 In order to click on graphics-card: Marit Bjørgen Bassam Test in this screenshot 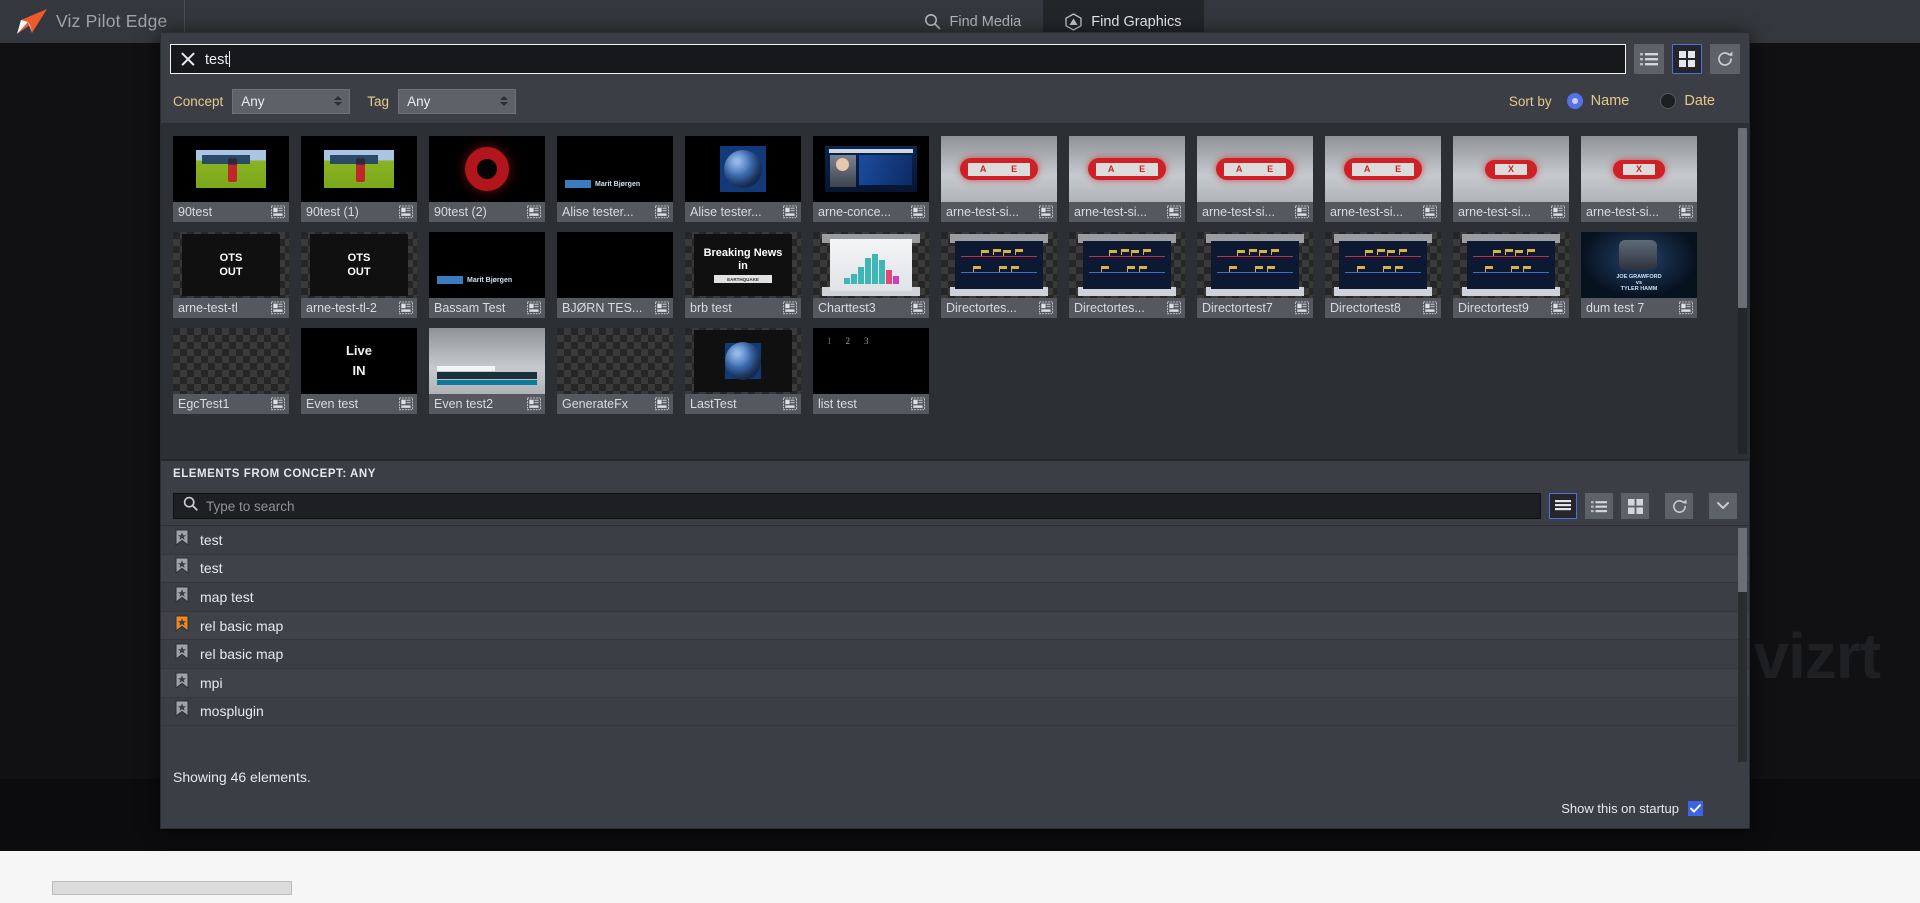, I will do `click(487, 275)`.